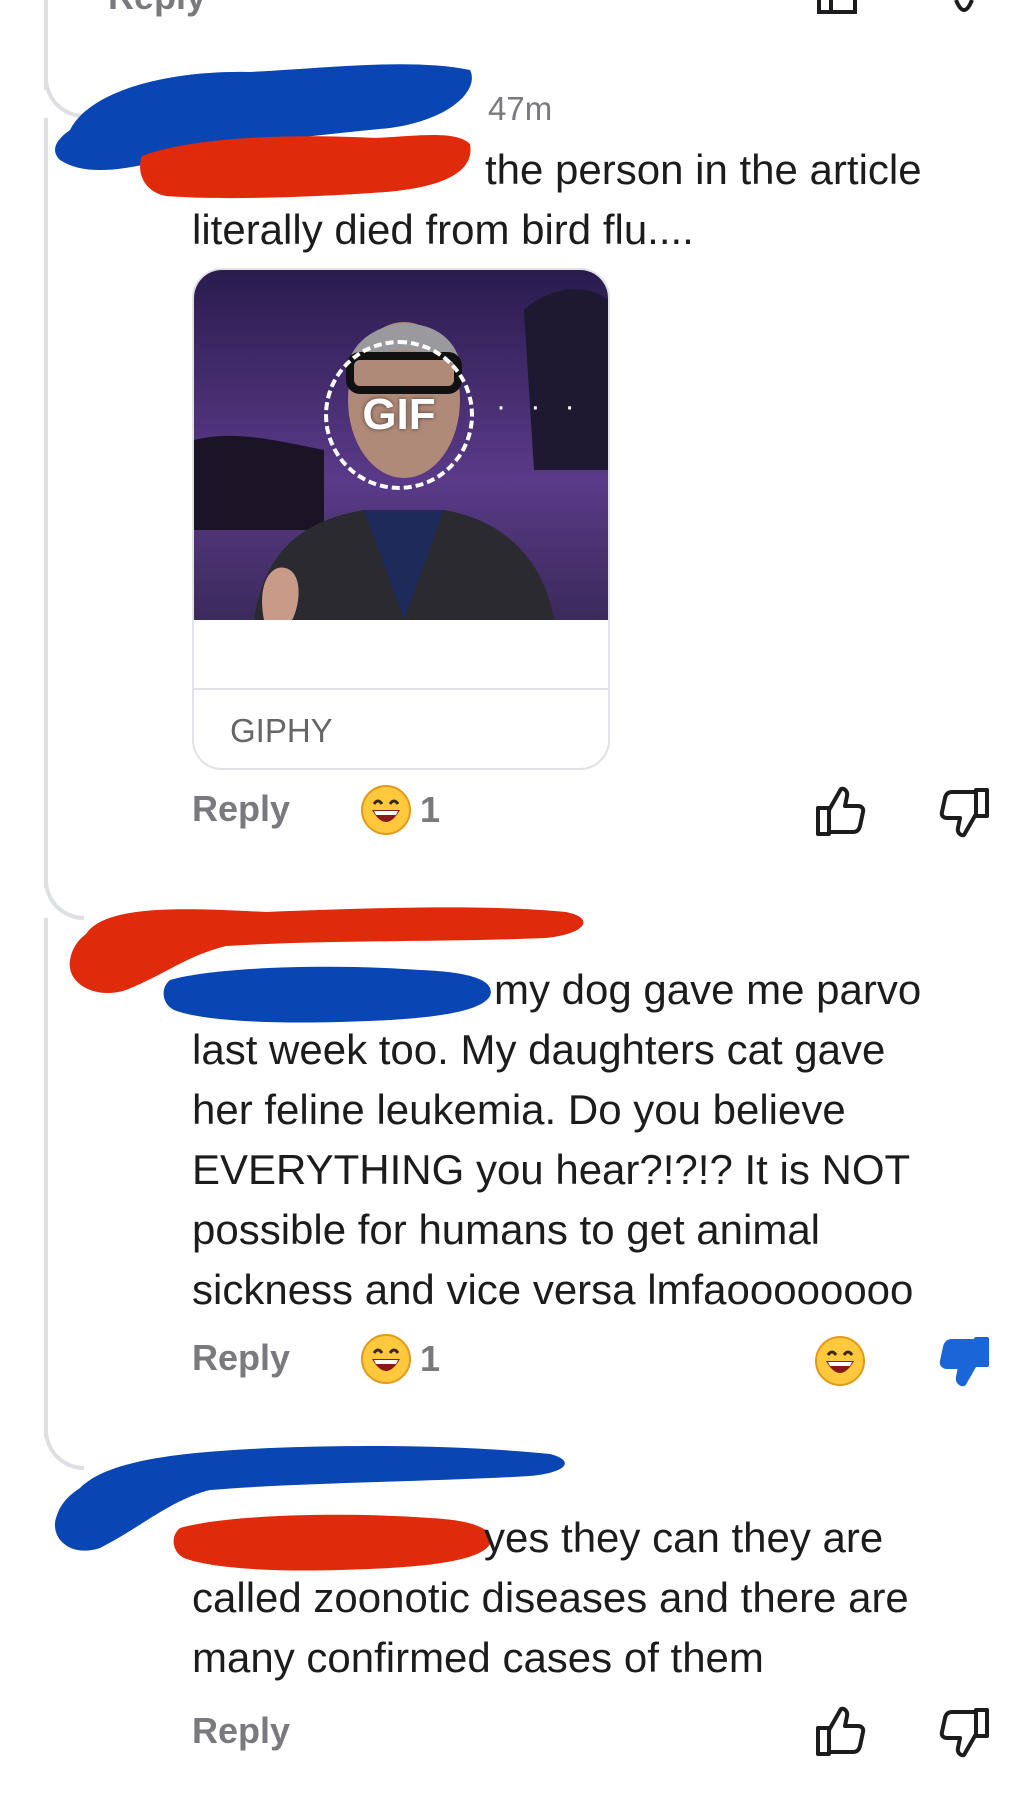 Image resolution: width=1034 pixels, height=1815 pixels. Describe the element at coordinates (684, 1537) in the screenshot. I see `comment-line: yes they can they are` at that location.